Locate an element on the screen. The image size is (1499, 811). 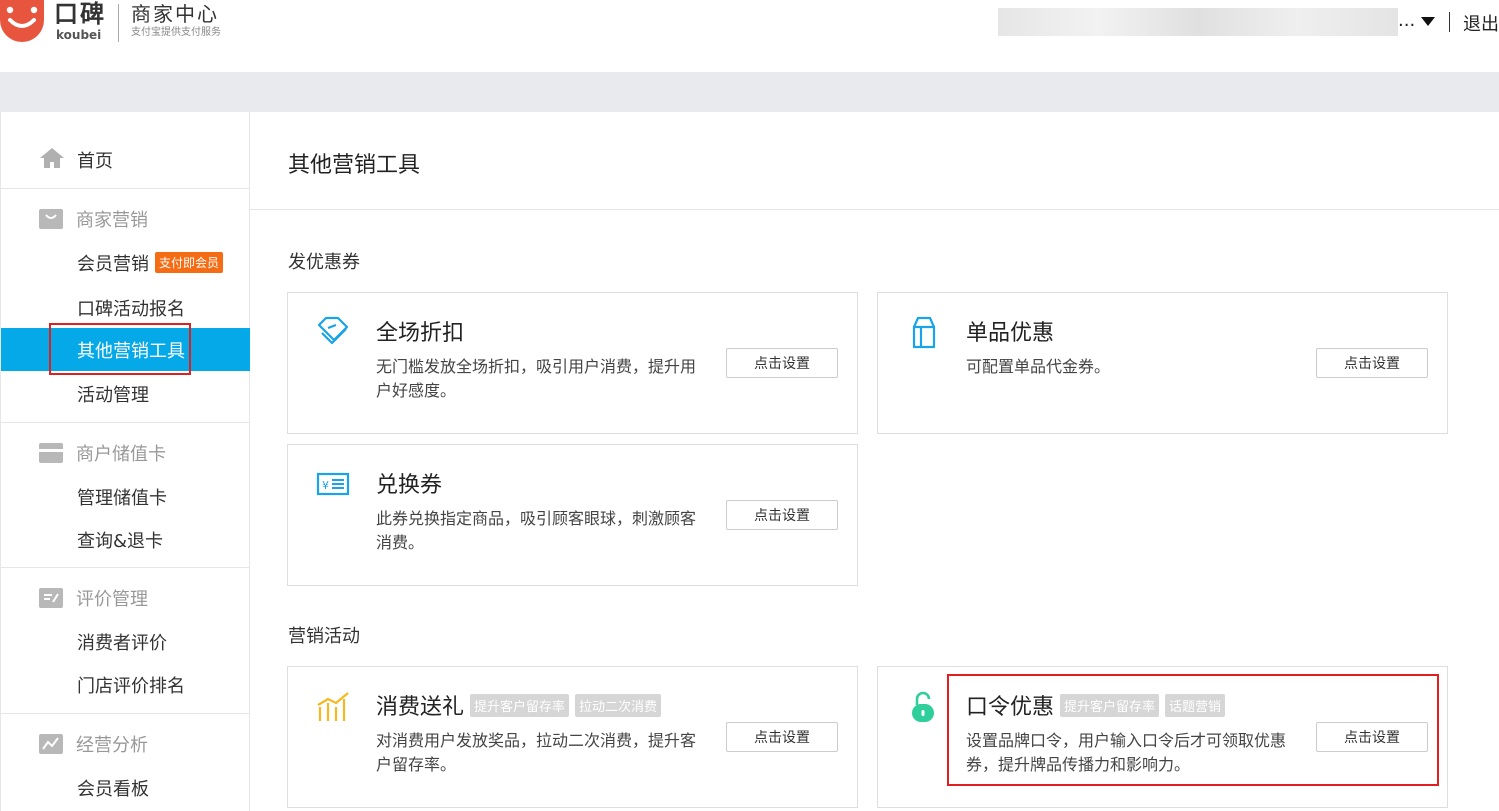
status-badge: 支付即会员 is located at coordinates (189, 262).